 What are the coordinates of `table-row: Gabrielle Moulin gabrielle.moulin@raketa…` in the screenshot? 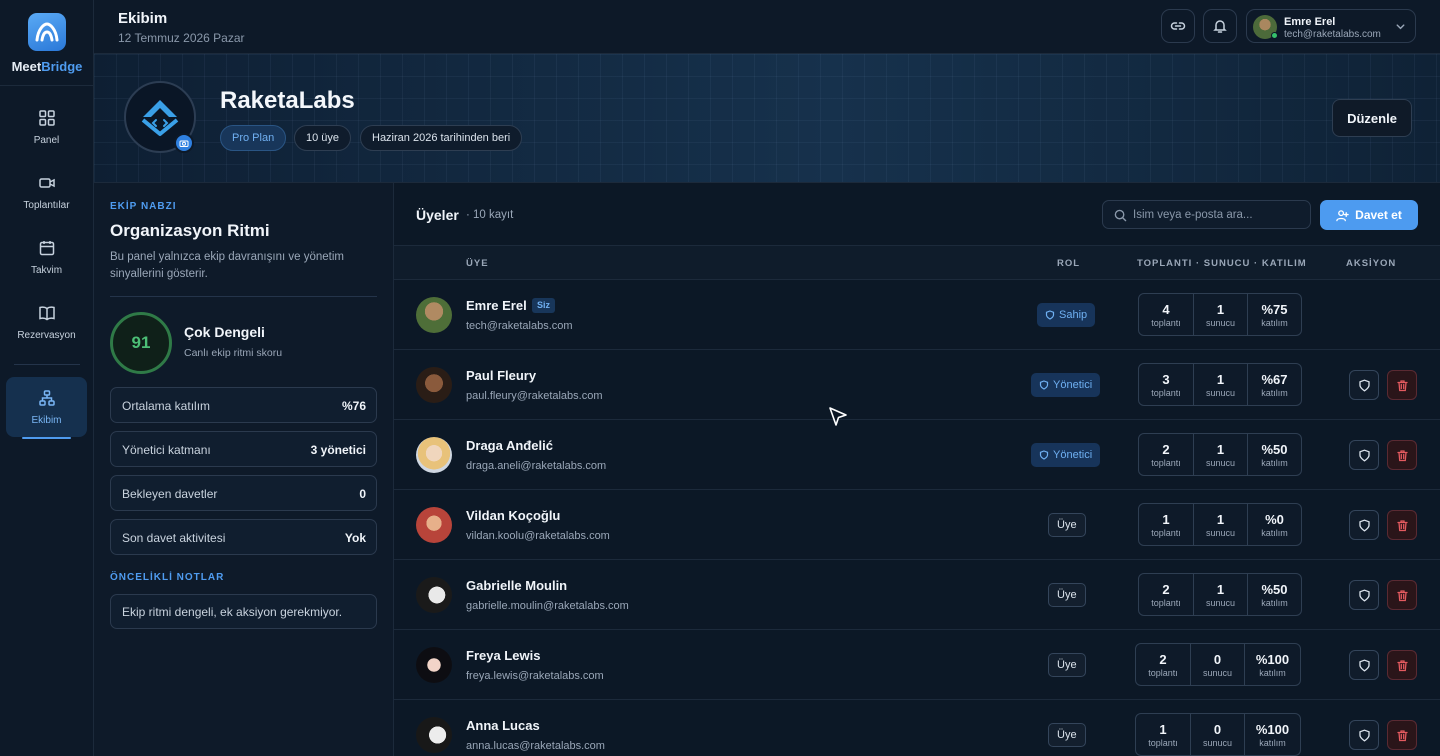 It's located at (917, 595).